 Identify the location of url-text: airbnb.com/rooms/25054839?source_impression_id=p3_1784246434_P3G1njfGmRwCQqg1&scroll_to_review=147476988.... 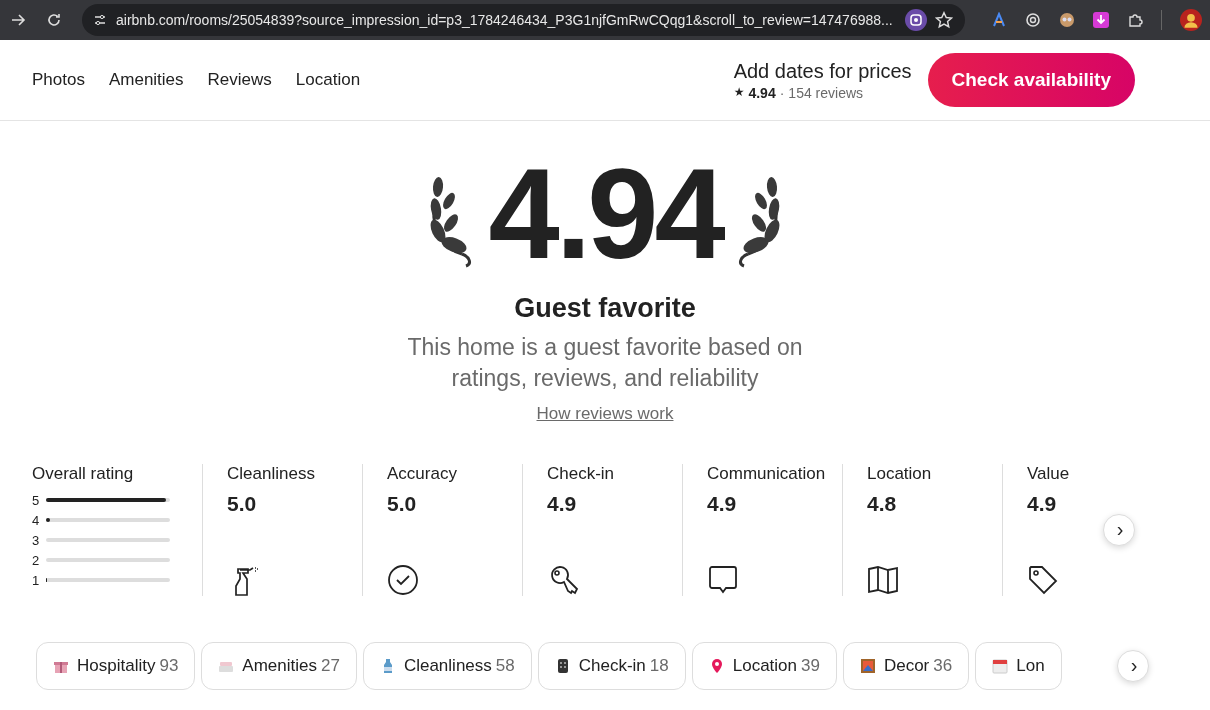
(504, 20).